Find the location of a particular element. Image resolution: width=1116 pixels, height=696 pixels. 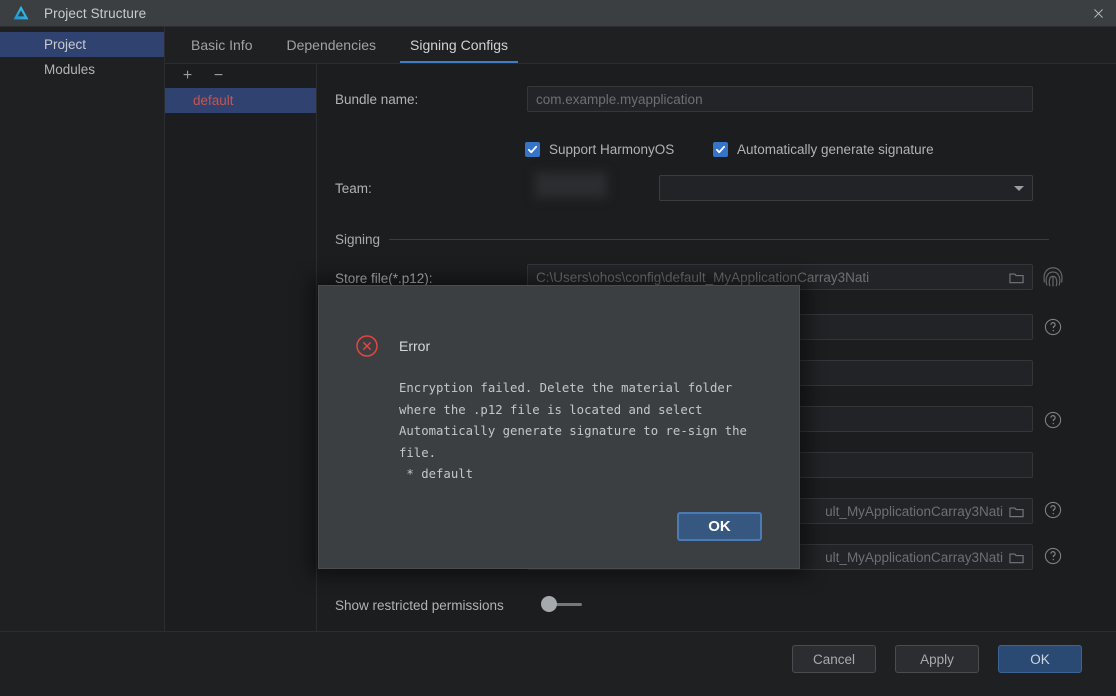

tab-label: Basic Info is located at coordinates (222, 45).